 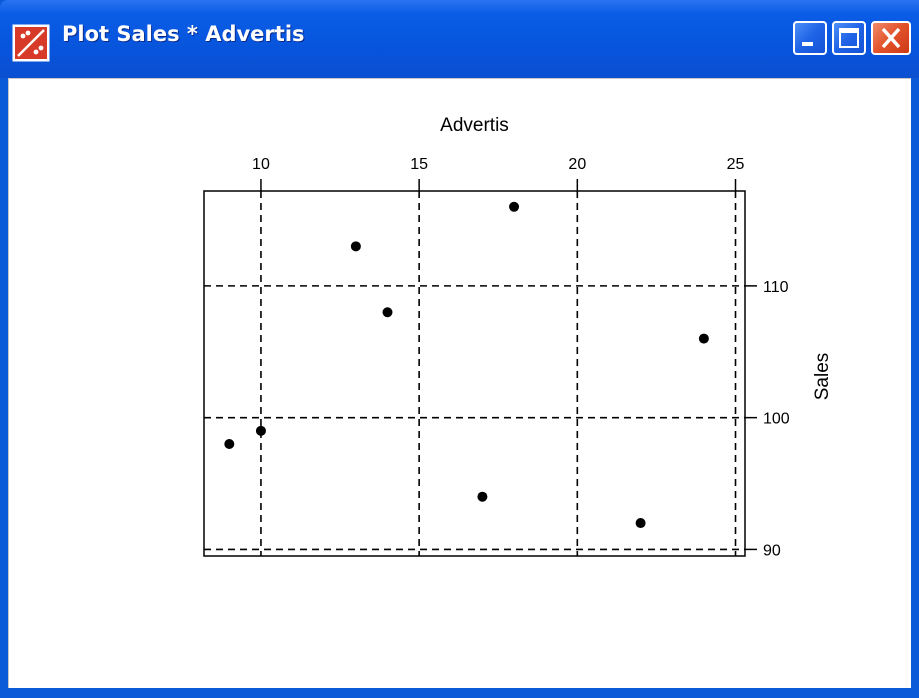 I want to click on title-bar: Plot Sales * Advertis, so click(x=459, y=39).